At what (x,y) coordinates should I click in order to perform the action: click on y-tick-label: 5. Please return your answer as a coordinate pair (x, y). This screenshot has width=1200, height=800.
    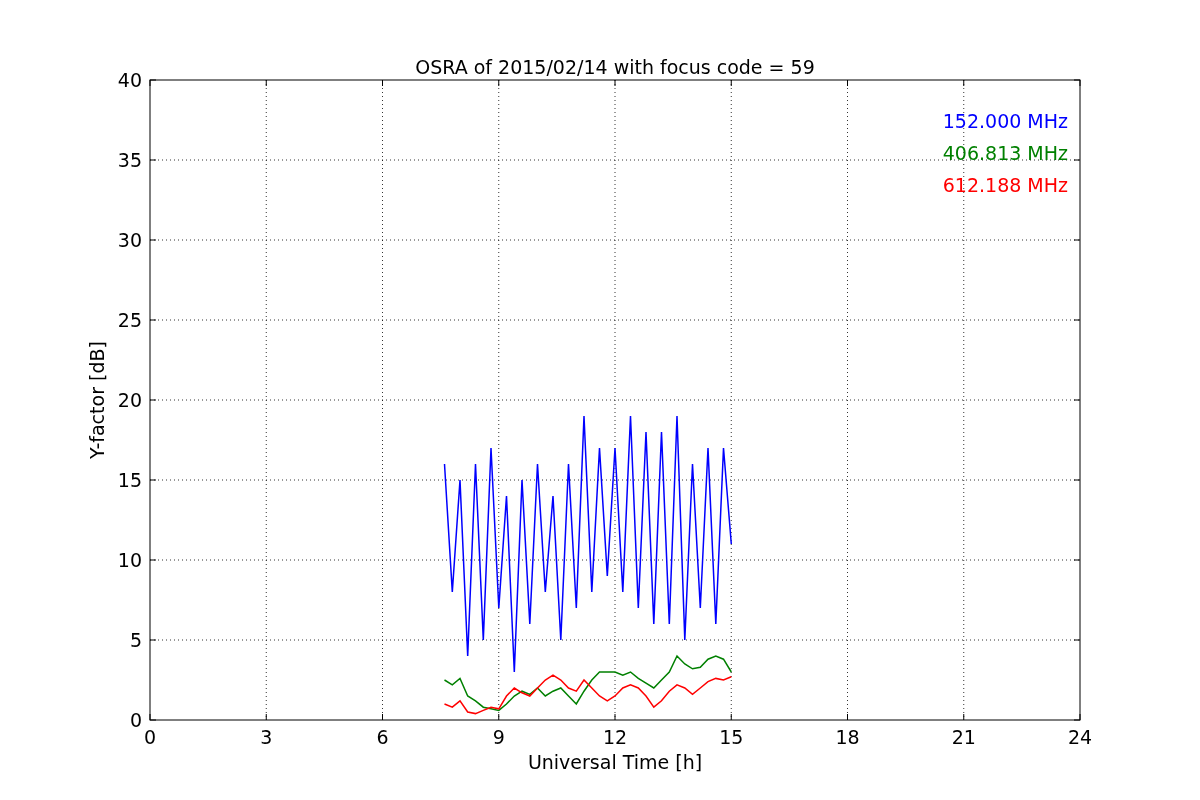
    Looking at the image, I should click on (135, 640).